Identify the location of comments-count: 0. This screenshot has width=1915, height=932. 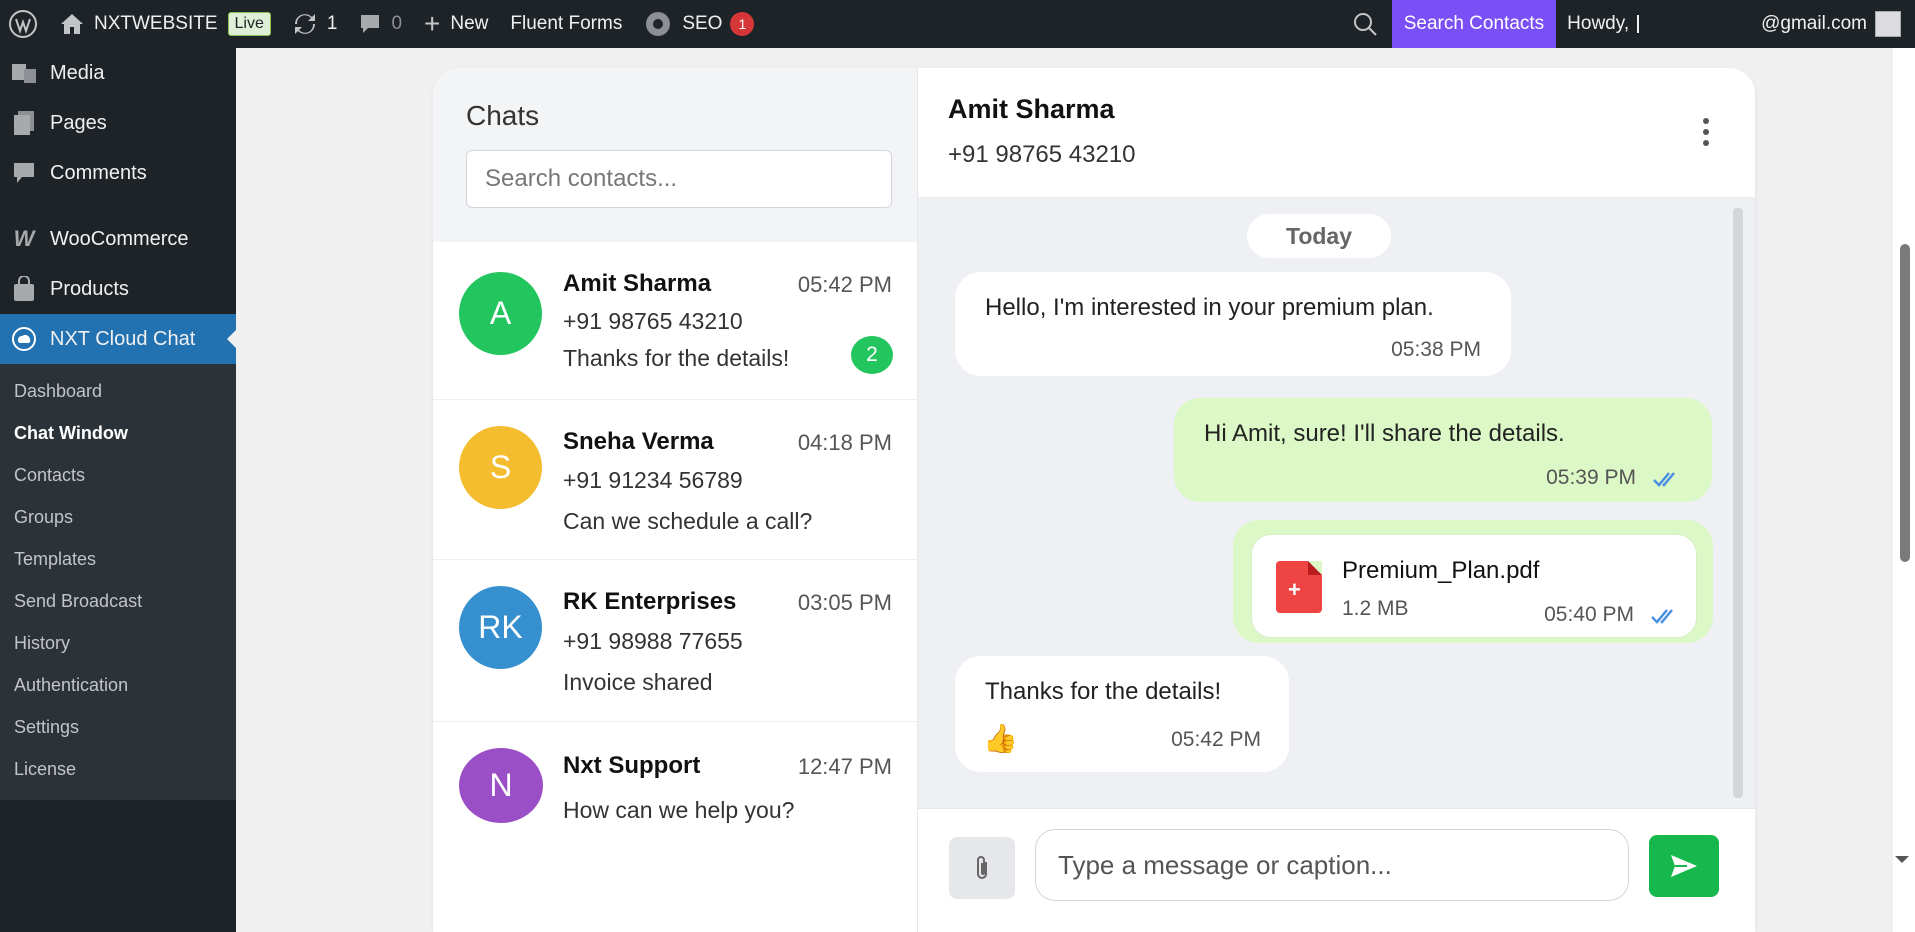
(397, 23).